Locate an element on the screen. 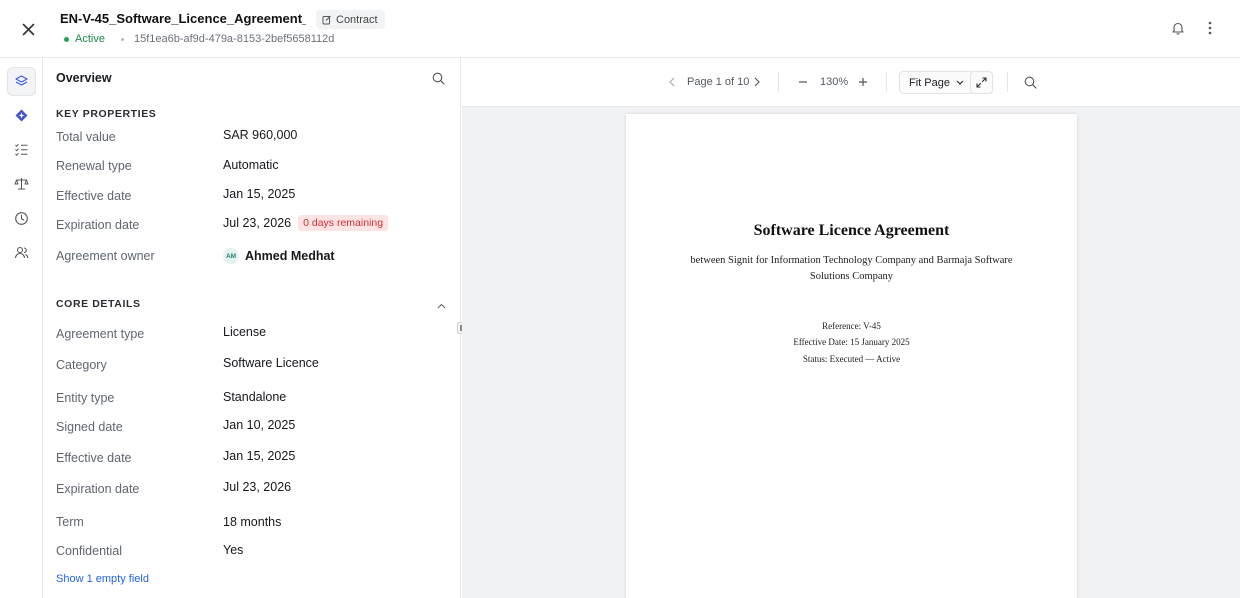 This screenshot has height=598, width=1240. agreement-type-value: License is located at coordinates (244, 332).